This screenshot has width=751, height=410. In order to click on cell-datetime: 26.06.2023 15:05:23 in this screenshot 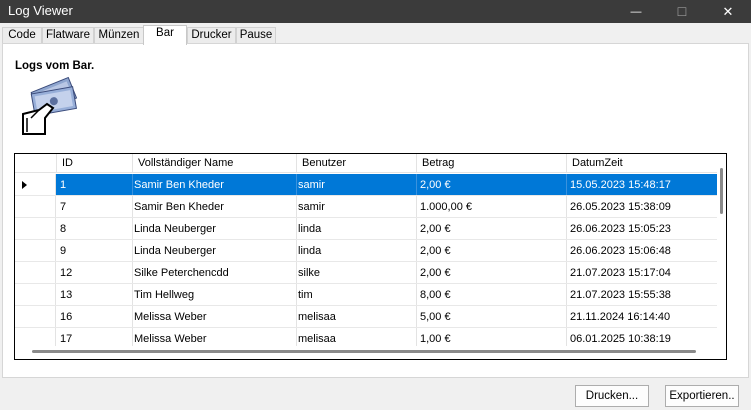, I will do `click(620, 229)`.